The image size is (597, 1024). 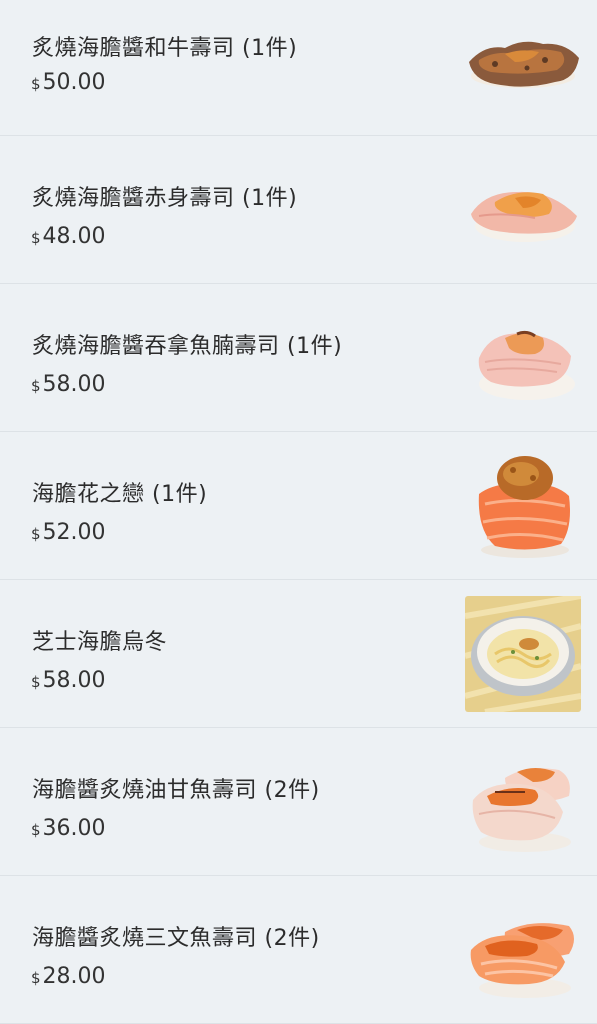 I want to click on menu-item: 海膽花之戀 (1件) $52.00, so click(x=298, y=506).